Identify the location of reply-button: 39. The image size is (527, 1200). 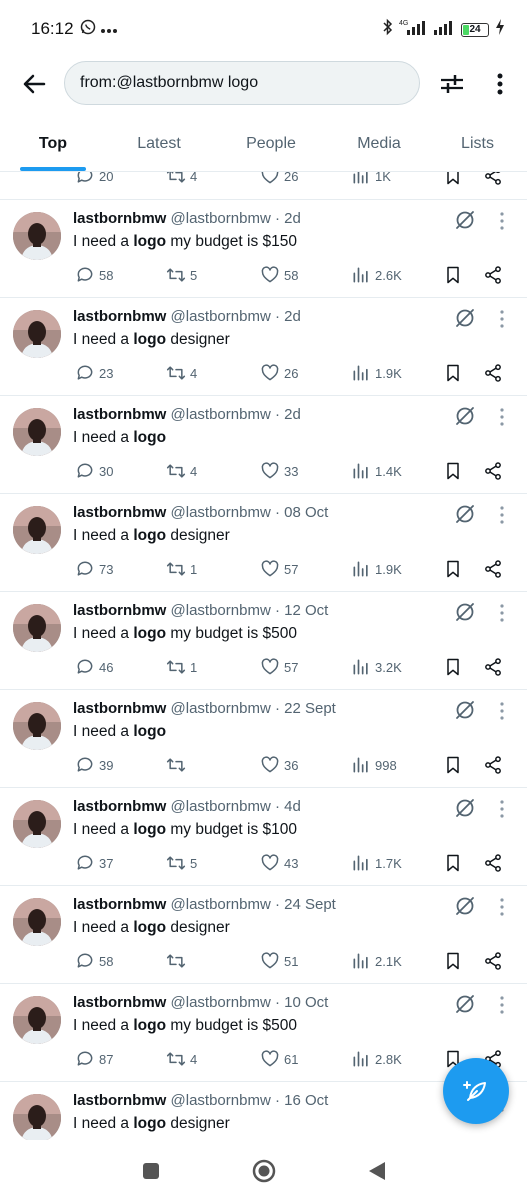
(94, 765).